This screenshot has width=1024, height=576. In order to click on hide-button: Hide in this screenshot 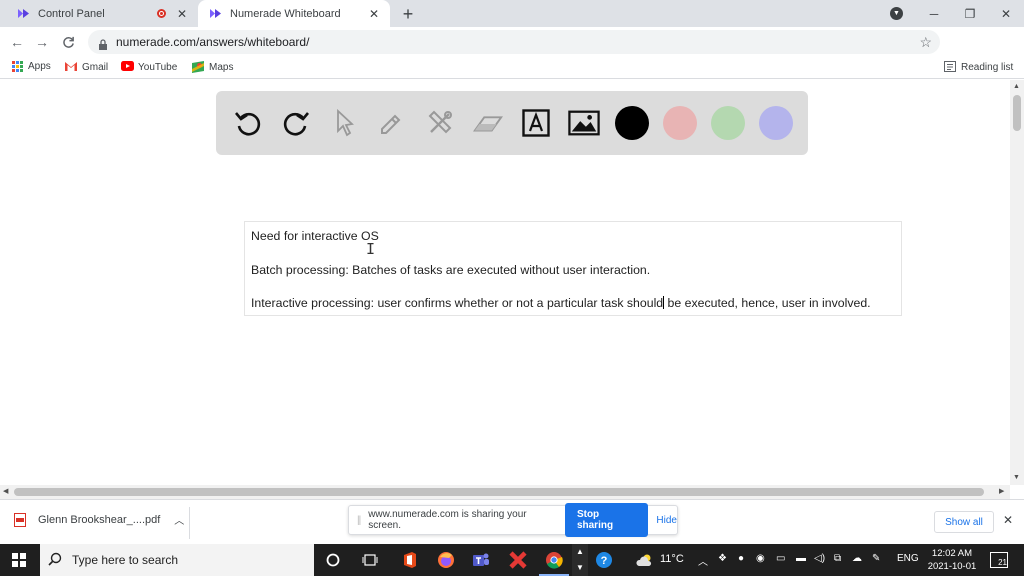, I will do `click(666, 520)`.